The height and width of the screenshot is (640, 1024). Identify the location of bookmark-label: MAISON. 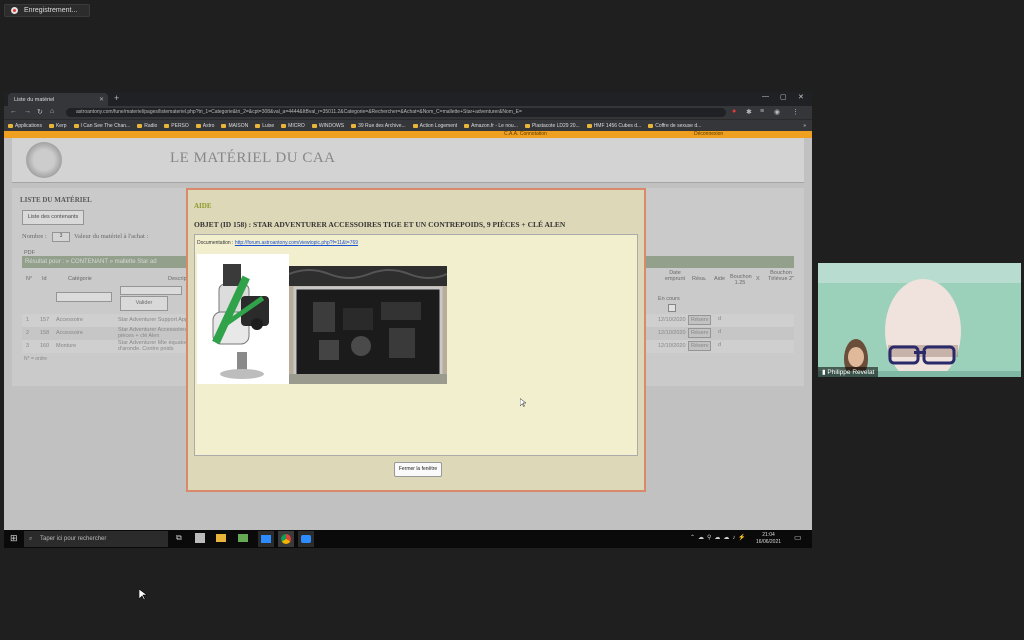
(238, 125).